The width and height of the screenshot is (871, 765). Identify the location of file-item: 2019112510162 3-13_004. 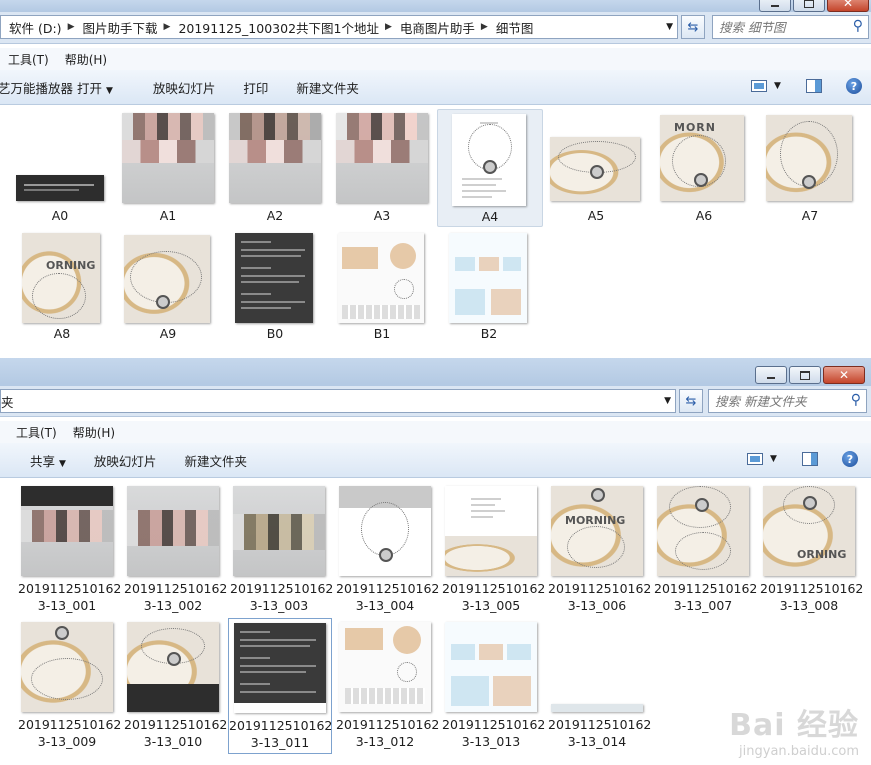
(388, 549).